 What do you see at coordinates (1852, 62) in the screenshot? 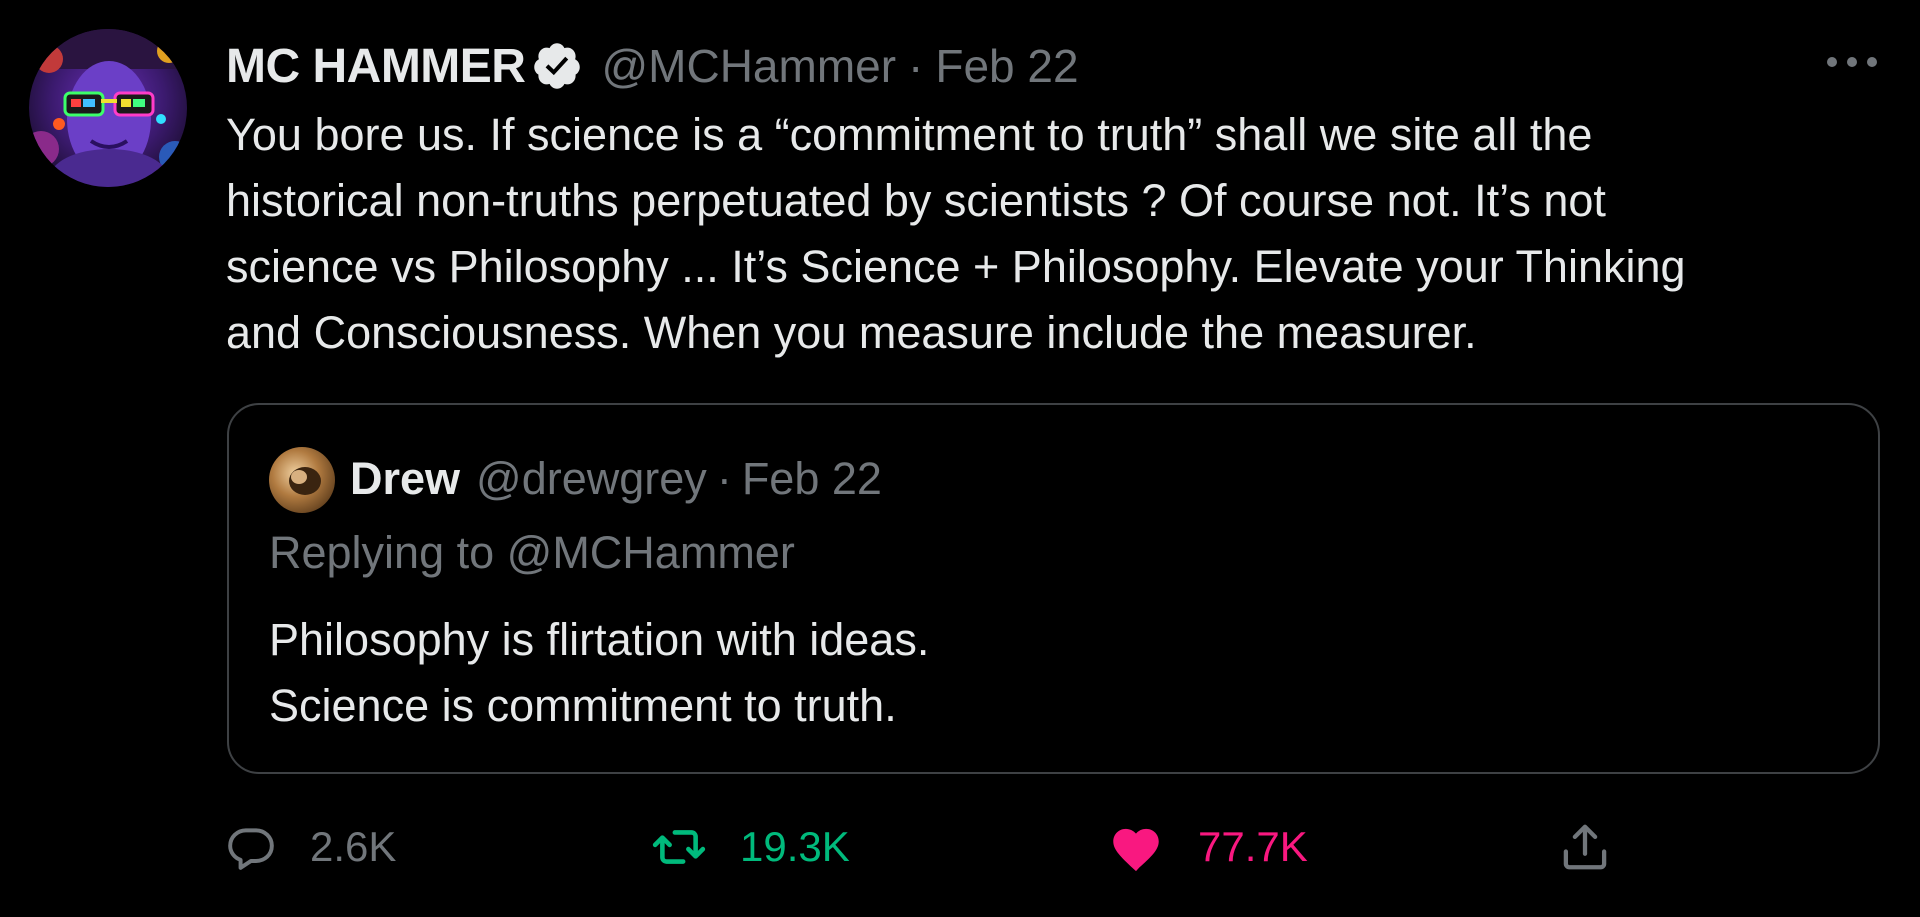
I see `more-horizontal-icon` at bounding box center [1852, 62].